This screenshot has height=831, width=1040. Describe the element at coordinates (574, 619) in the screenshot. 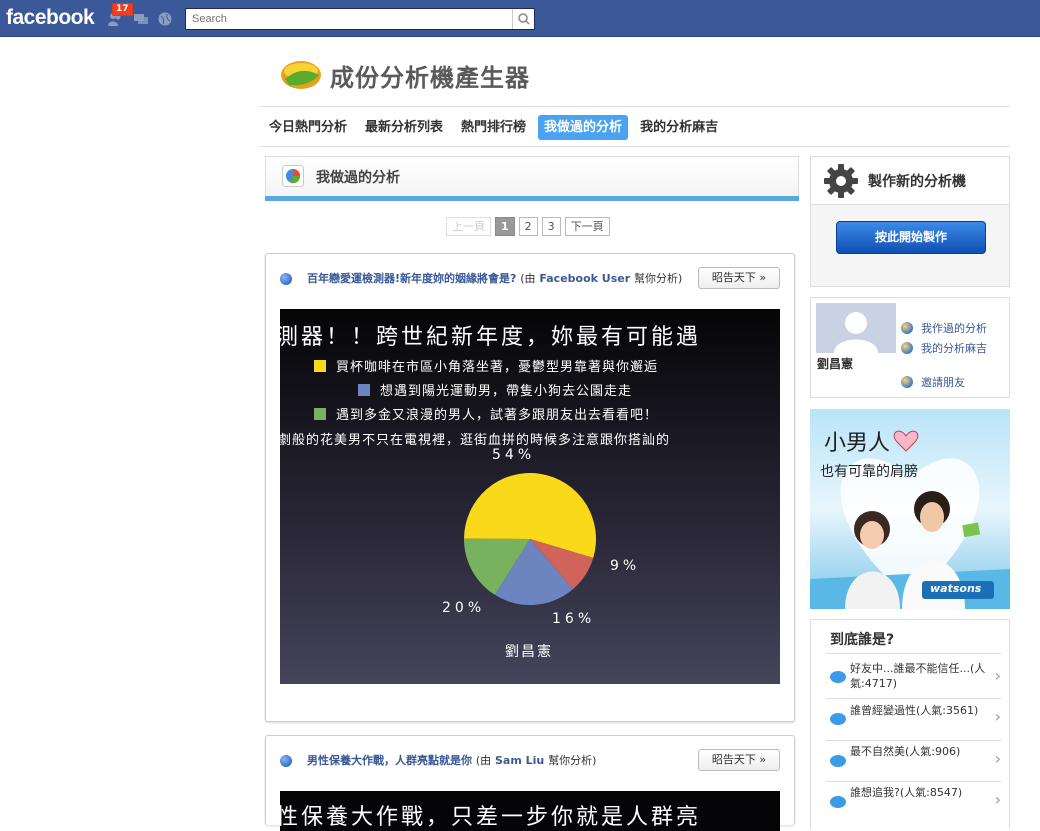

I see `pie-label-16: 16%` at that location.